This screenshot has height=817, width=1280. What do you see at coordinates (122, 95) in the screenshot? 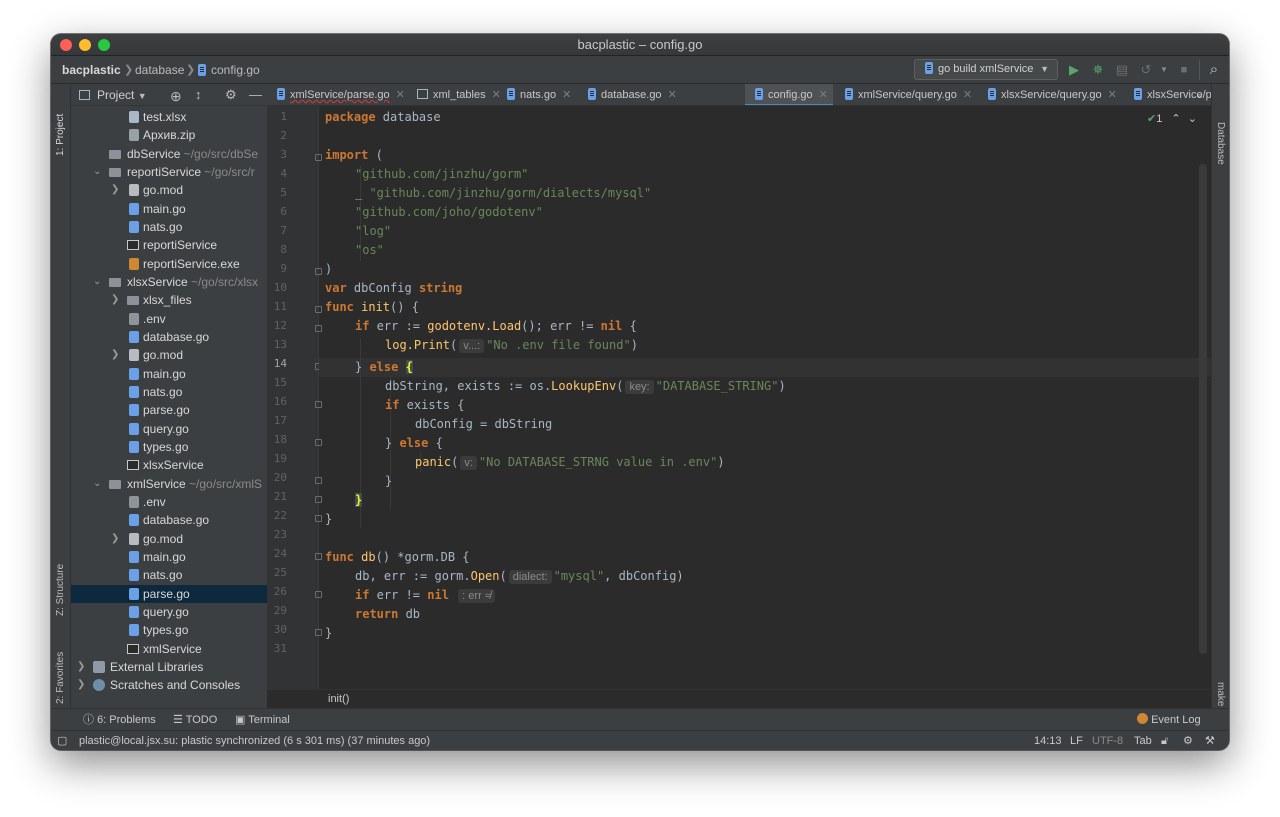
I see `project-view-select: Project ▼` at bounding box center [122, 95].